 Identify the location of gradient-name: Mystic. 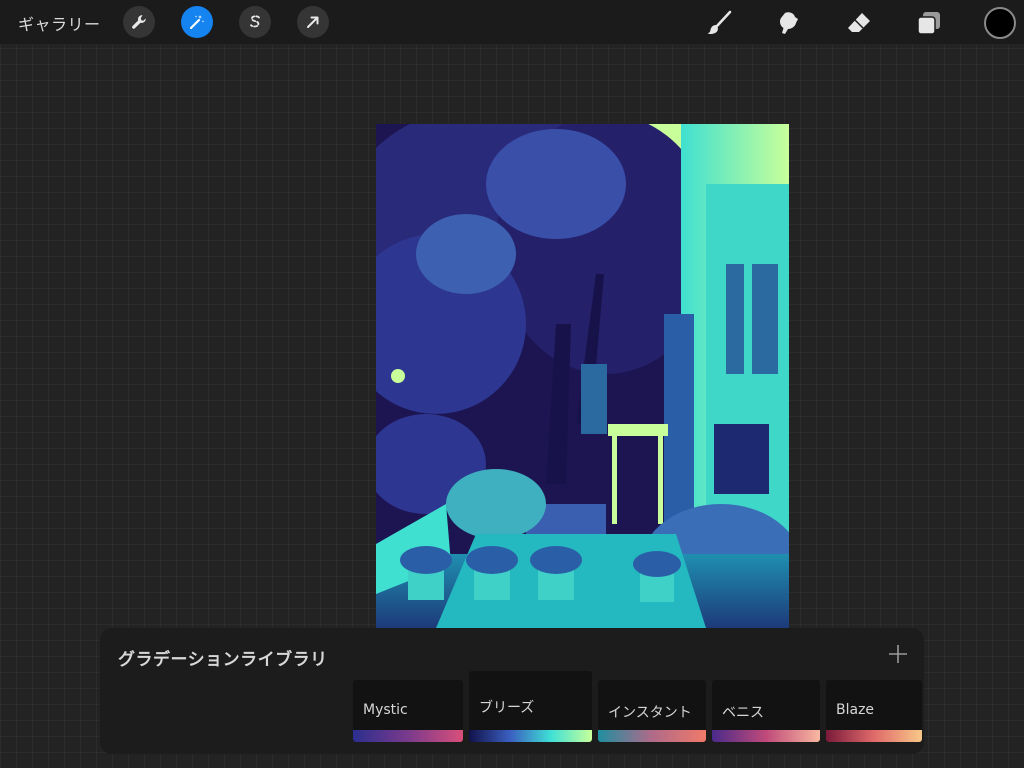
(385, 710).